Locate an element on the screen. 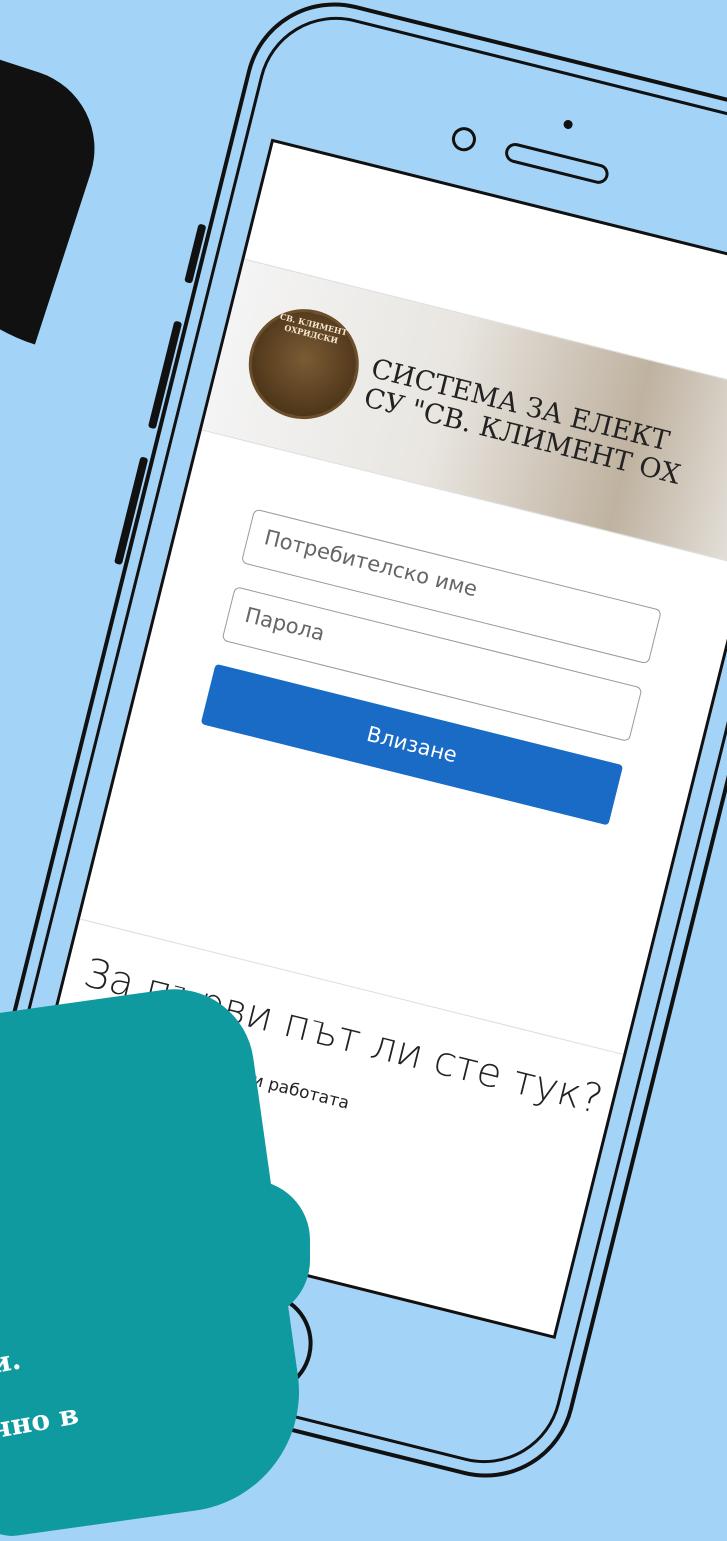 Image resolution: width=727 pixels, height=1541 pixels. university-seal-logo: СВ. КЛИМЕНТ ОХРИДСКИ is located at coordinates (304, 364).